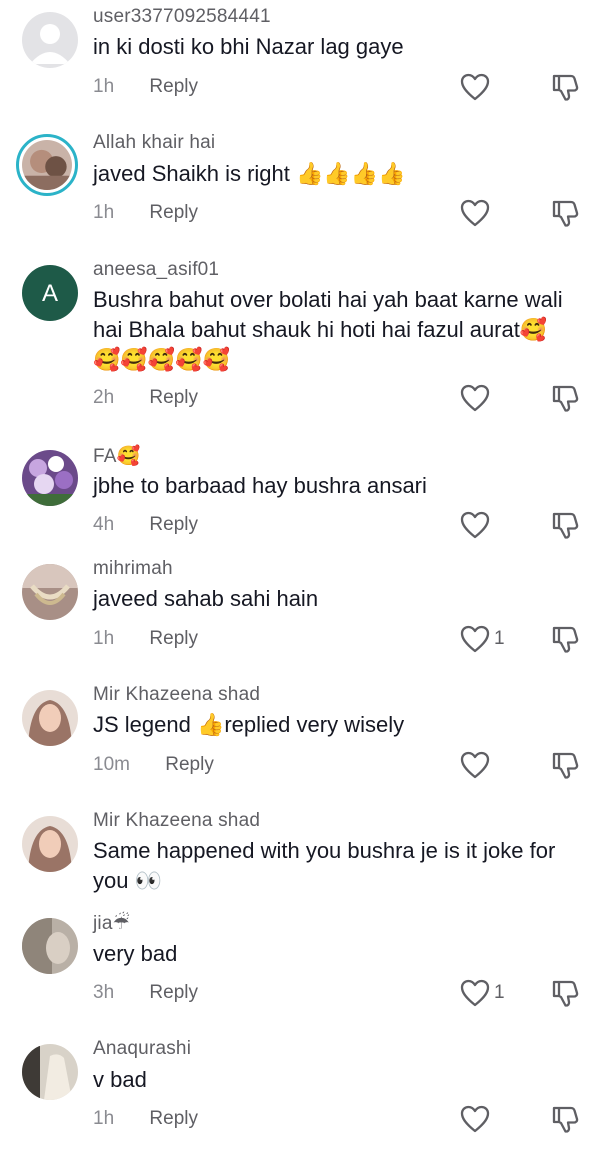 The width and height of the screenshot is (600, 1151). What do you see at coordinates (182, 17) in the screenshot?
I see `comment-username: user3377092584441` at bounding box center [182, 17].